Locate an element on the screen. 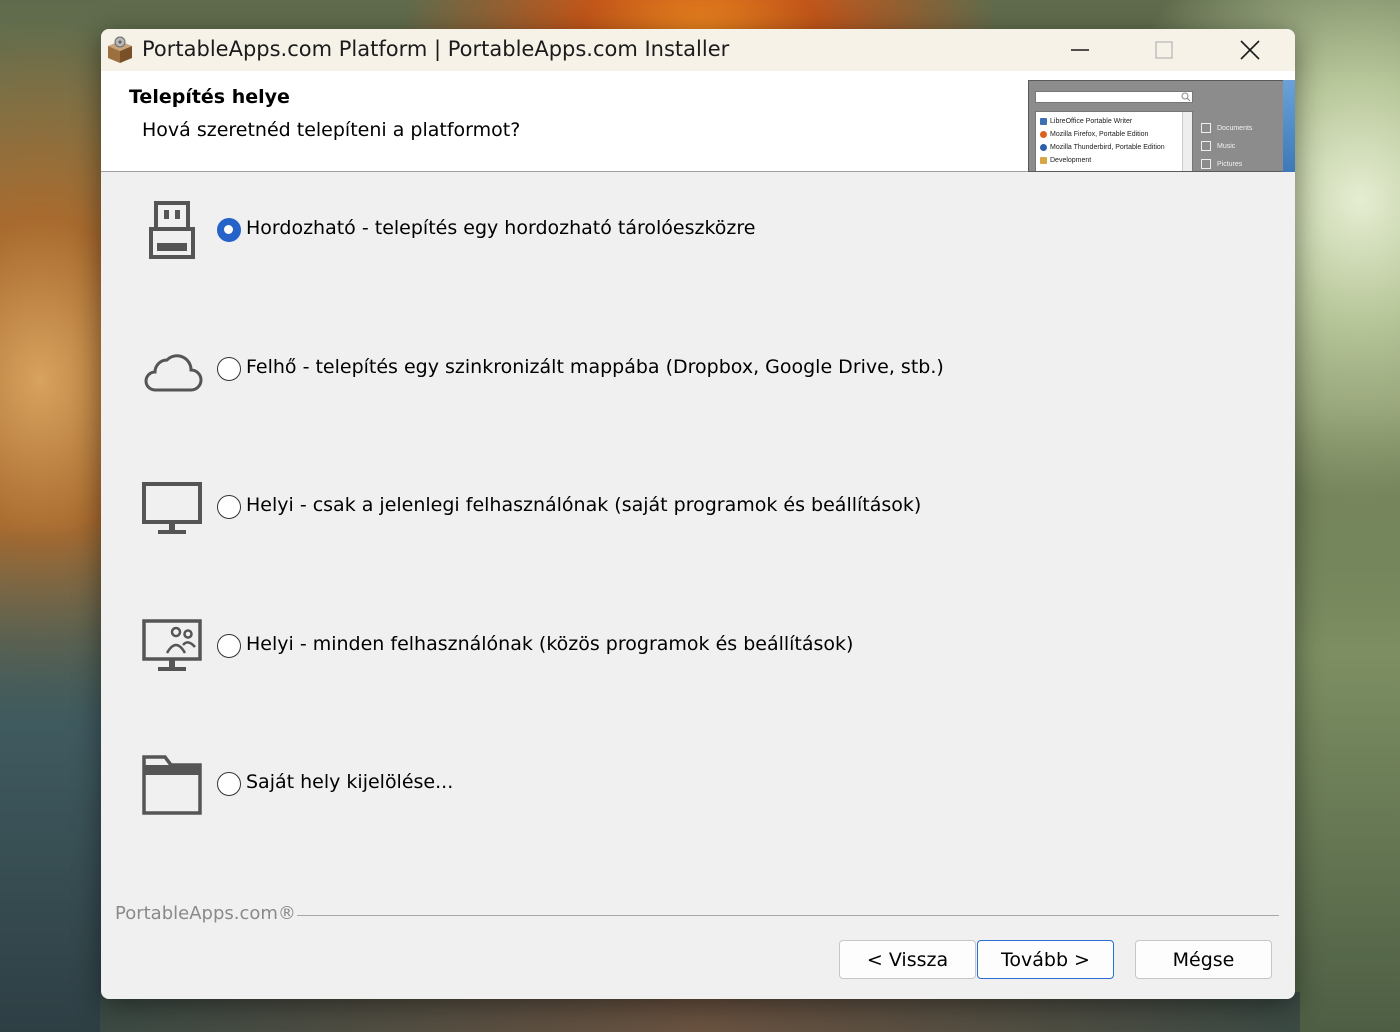 The height and width of the screenshot is (1032, 1400). monitor-icon is located at coordinates (172, 508).